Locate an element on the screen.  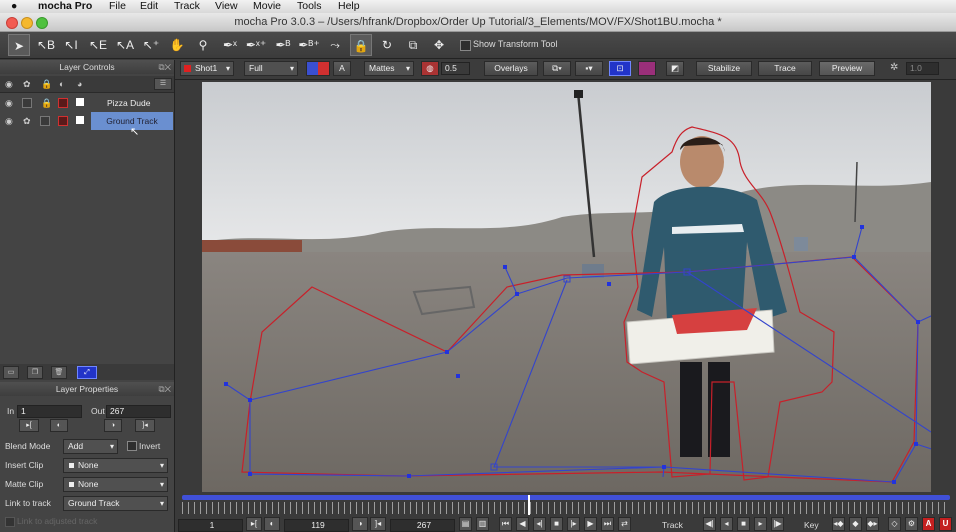
menu-file: File is located at coordinates (117, 6).